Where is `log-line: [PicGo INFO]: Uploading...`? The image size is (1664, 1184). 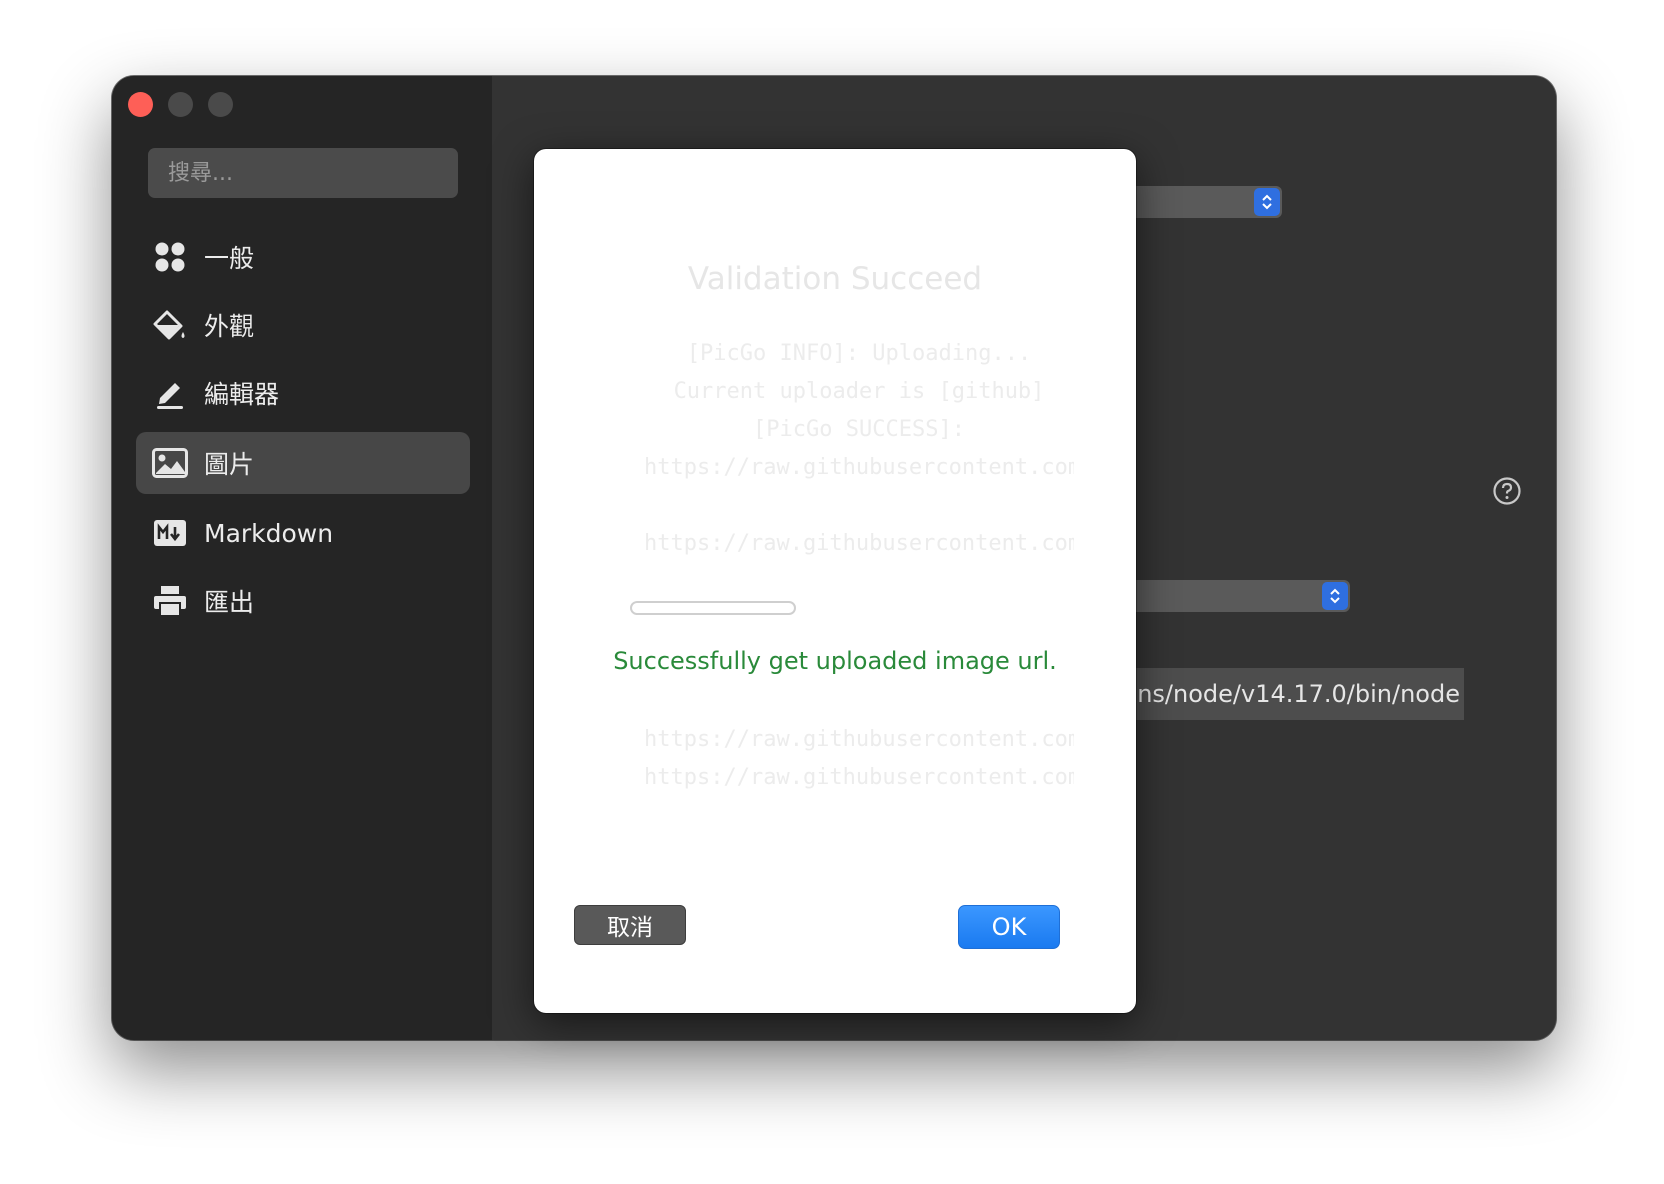 log-line: [PicGo INFO]: Uploading... is located at coordinates (859, 353).